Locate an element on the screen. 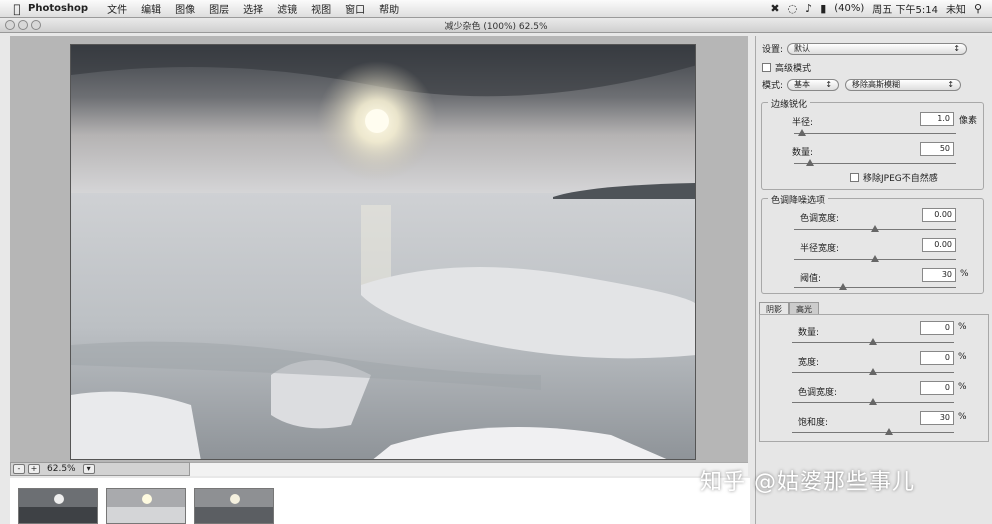  tab-shadows: 阴影 is located at coordinates (774, 308).